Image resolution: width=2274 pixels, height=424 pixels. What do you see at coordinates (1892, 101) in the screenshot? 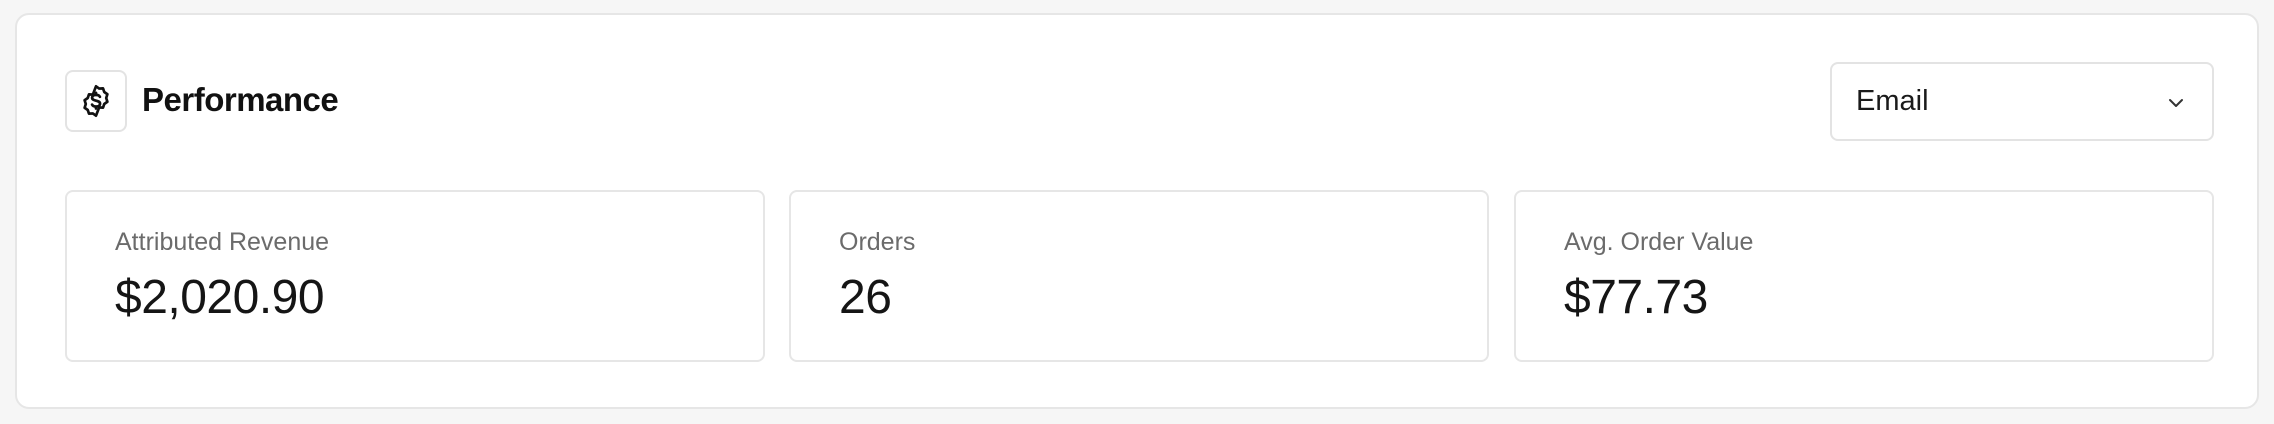
I see `channel-select-value: Email` at bounding box center [1892, 101].